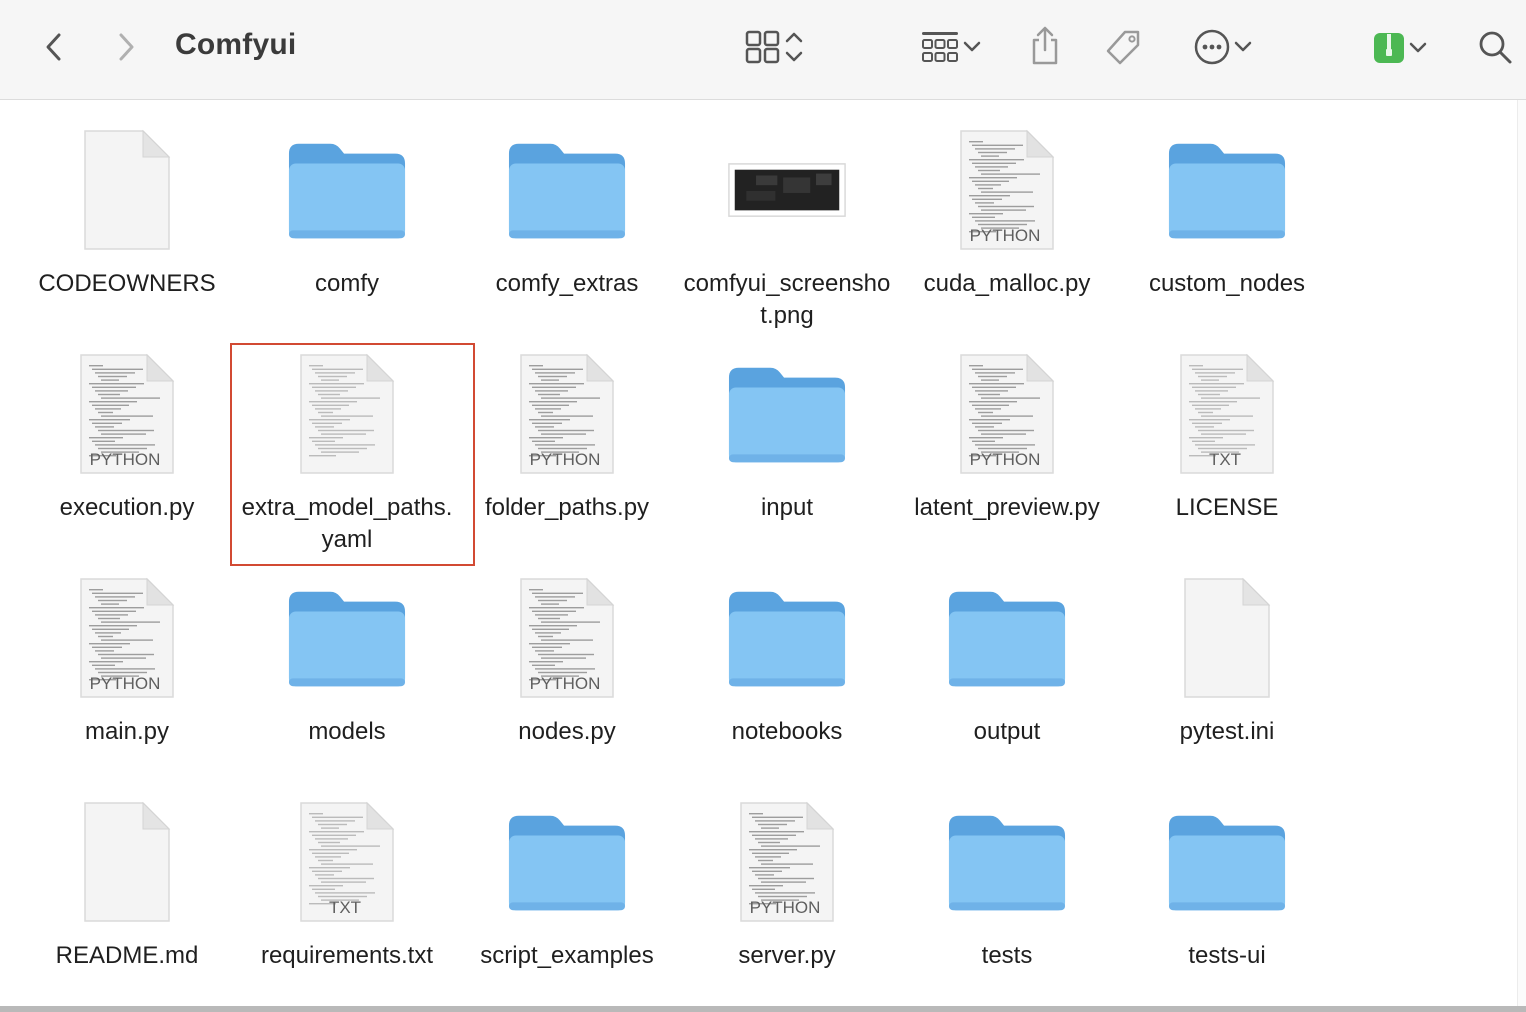 The width and height of the screenshot is (1526, 1012). I want to click on group-by-button, so click(951, 47).